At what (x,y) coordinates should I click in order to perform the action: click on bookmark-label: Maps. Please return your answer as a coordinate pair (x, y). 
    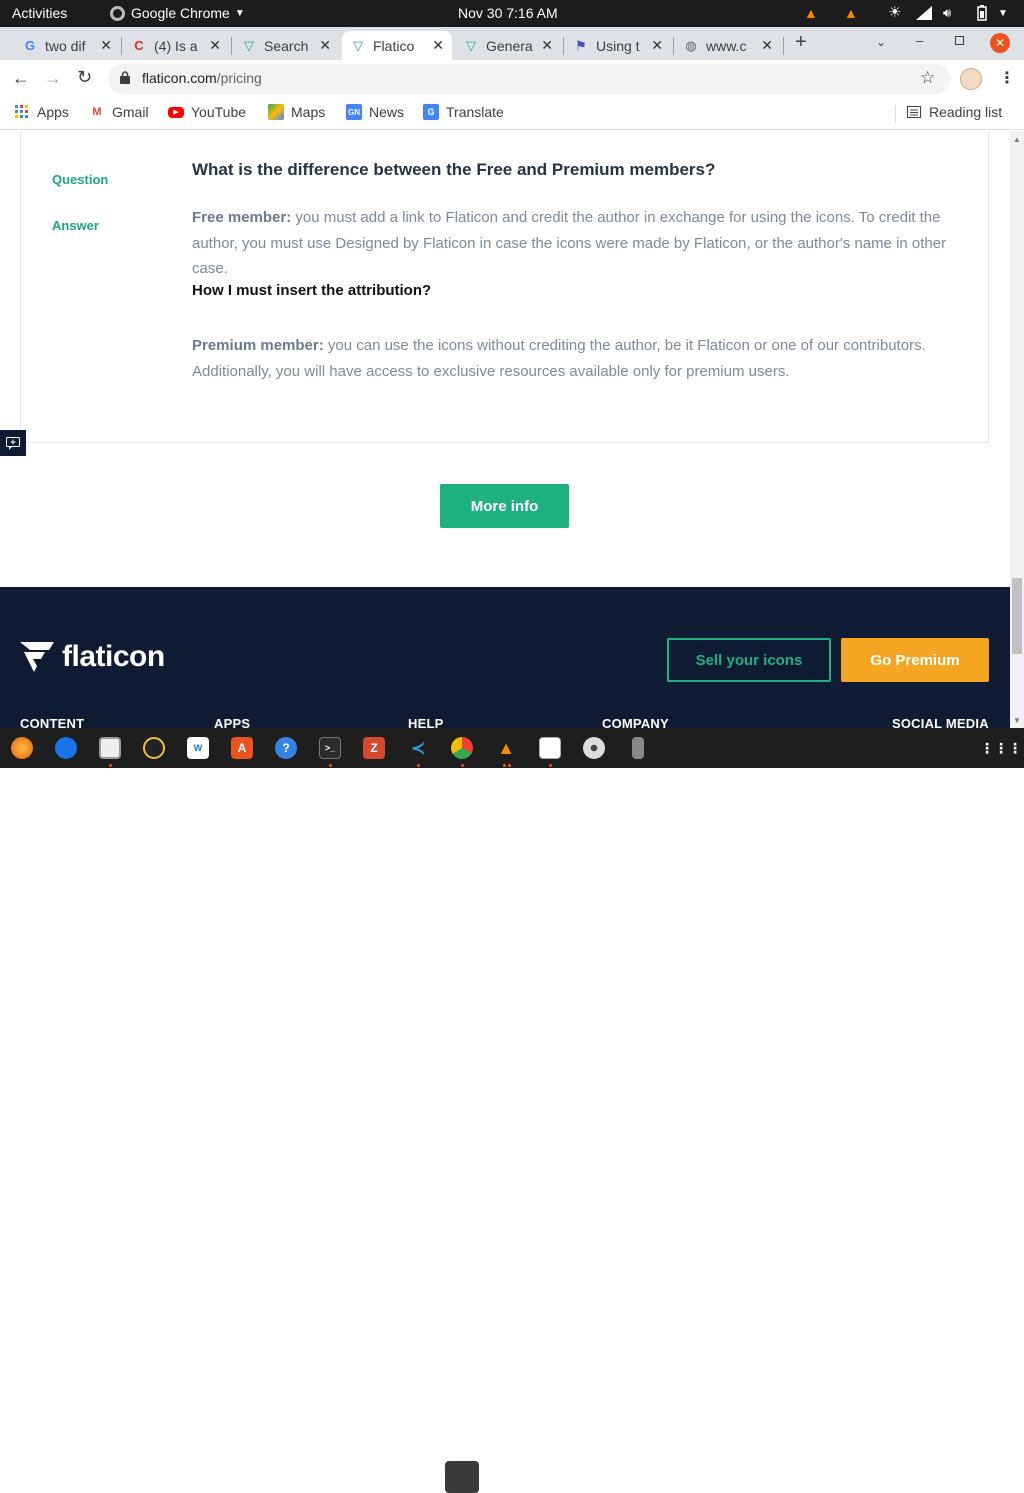
    Looking at the image, I should click on (308, 112).